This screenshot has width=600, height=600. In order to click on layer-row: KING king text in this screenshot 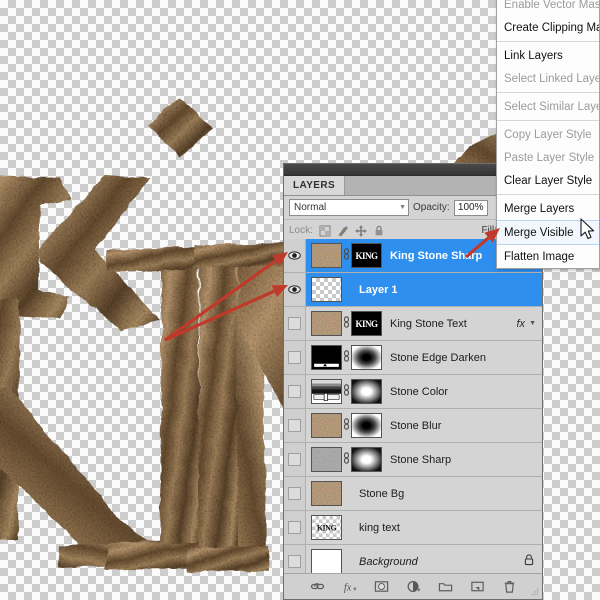, I will do `click(413, 528)`.